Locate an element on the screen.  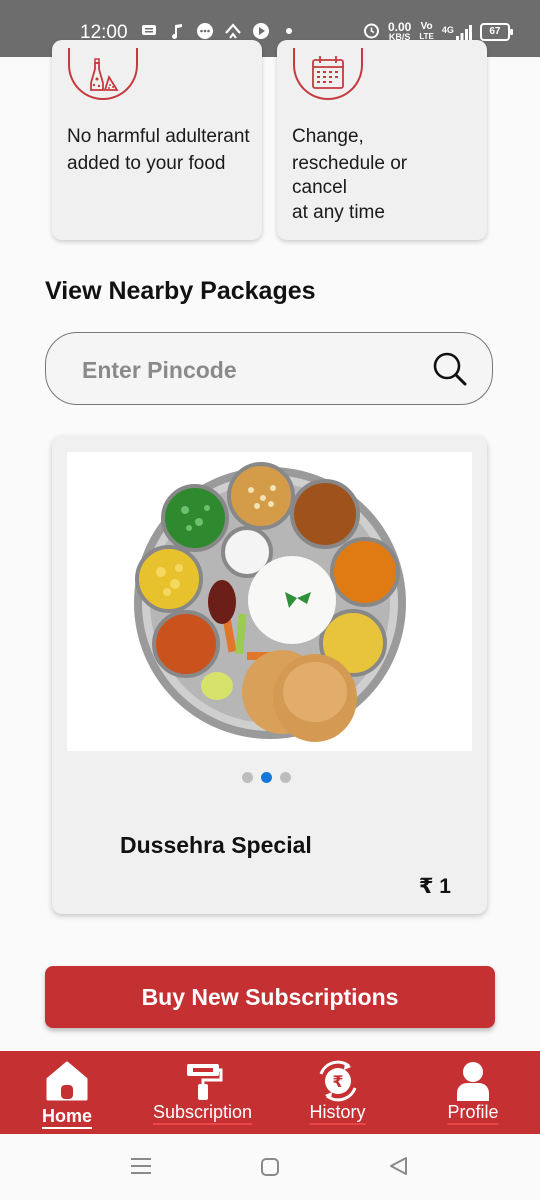
music-icon is located at coordinates (177, 31).